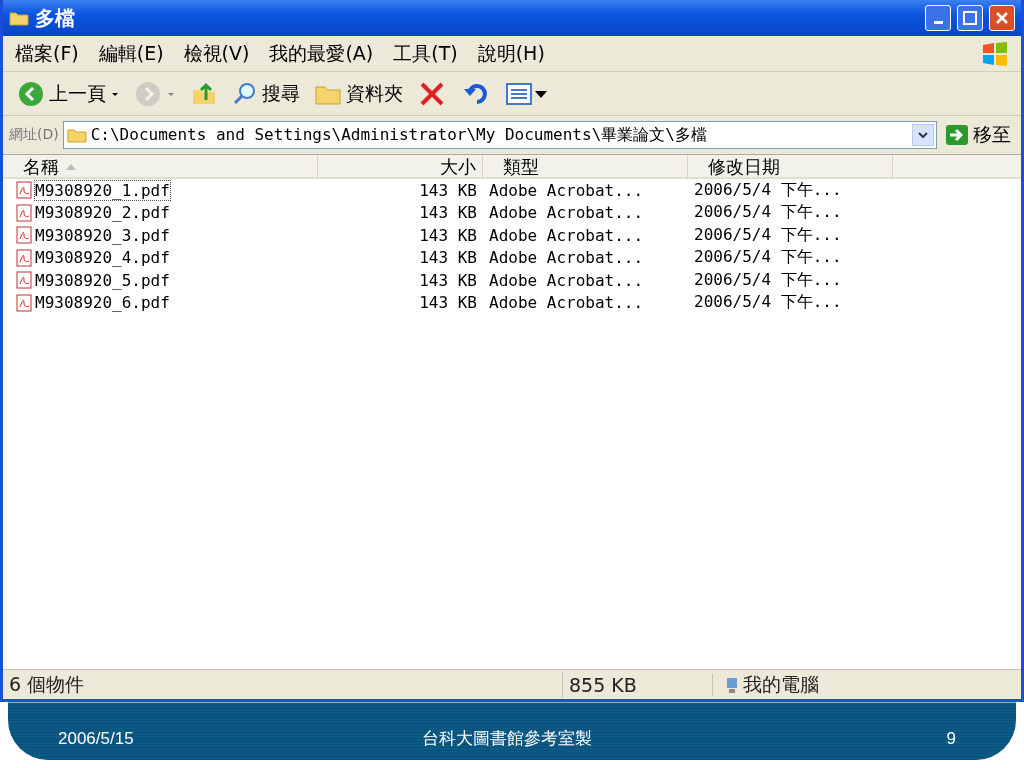 This screenshot has height=768, width=1024. I want to click on back-button: 上一頁, so click(68, 93).